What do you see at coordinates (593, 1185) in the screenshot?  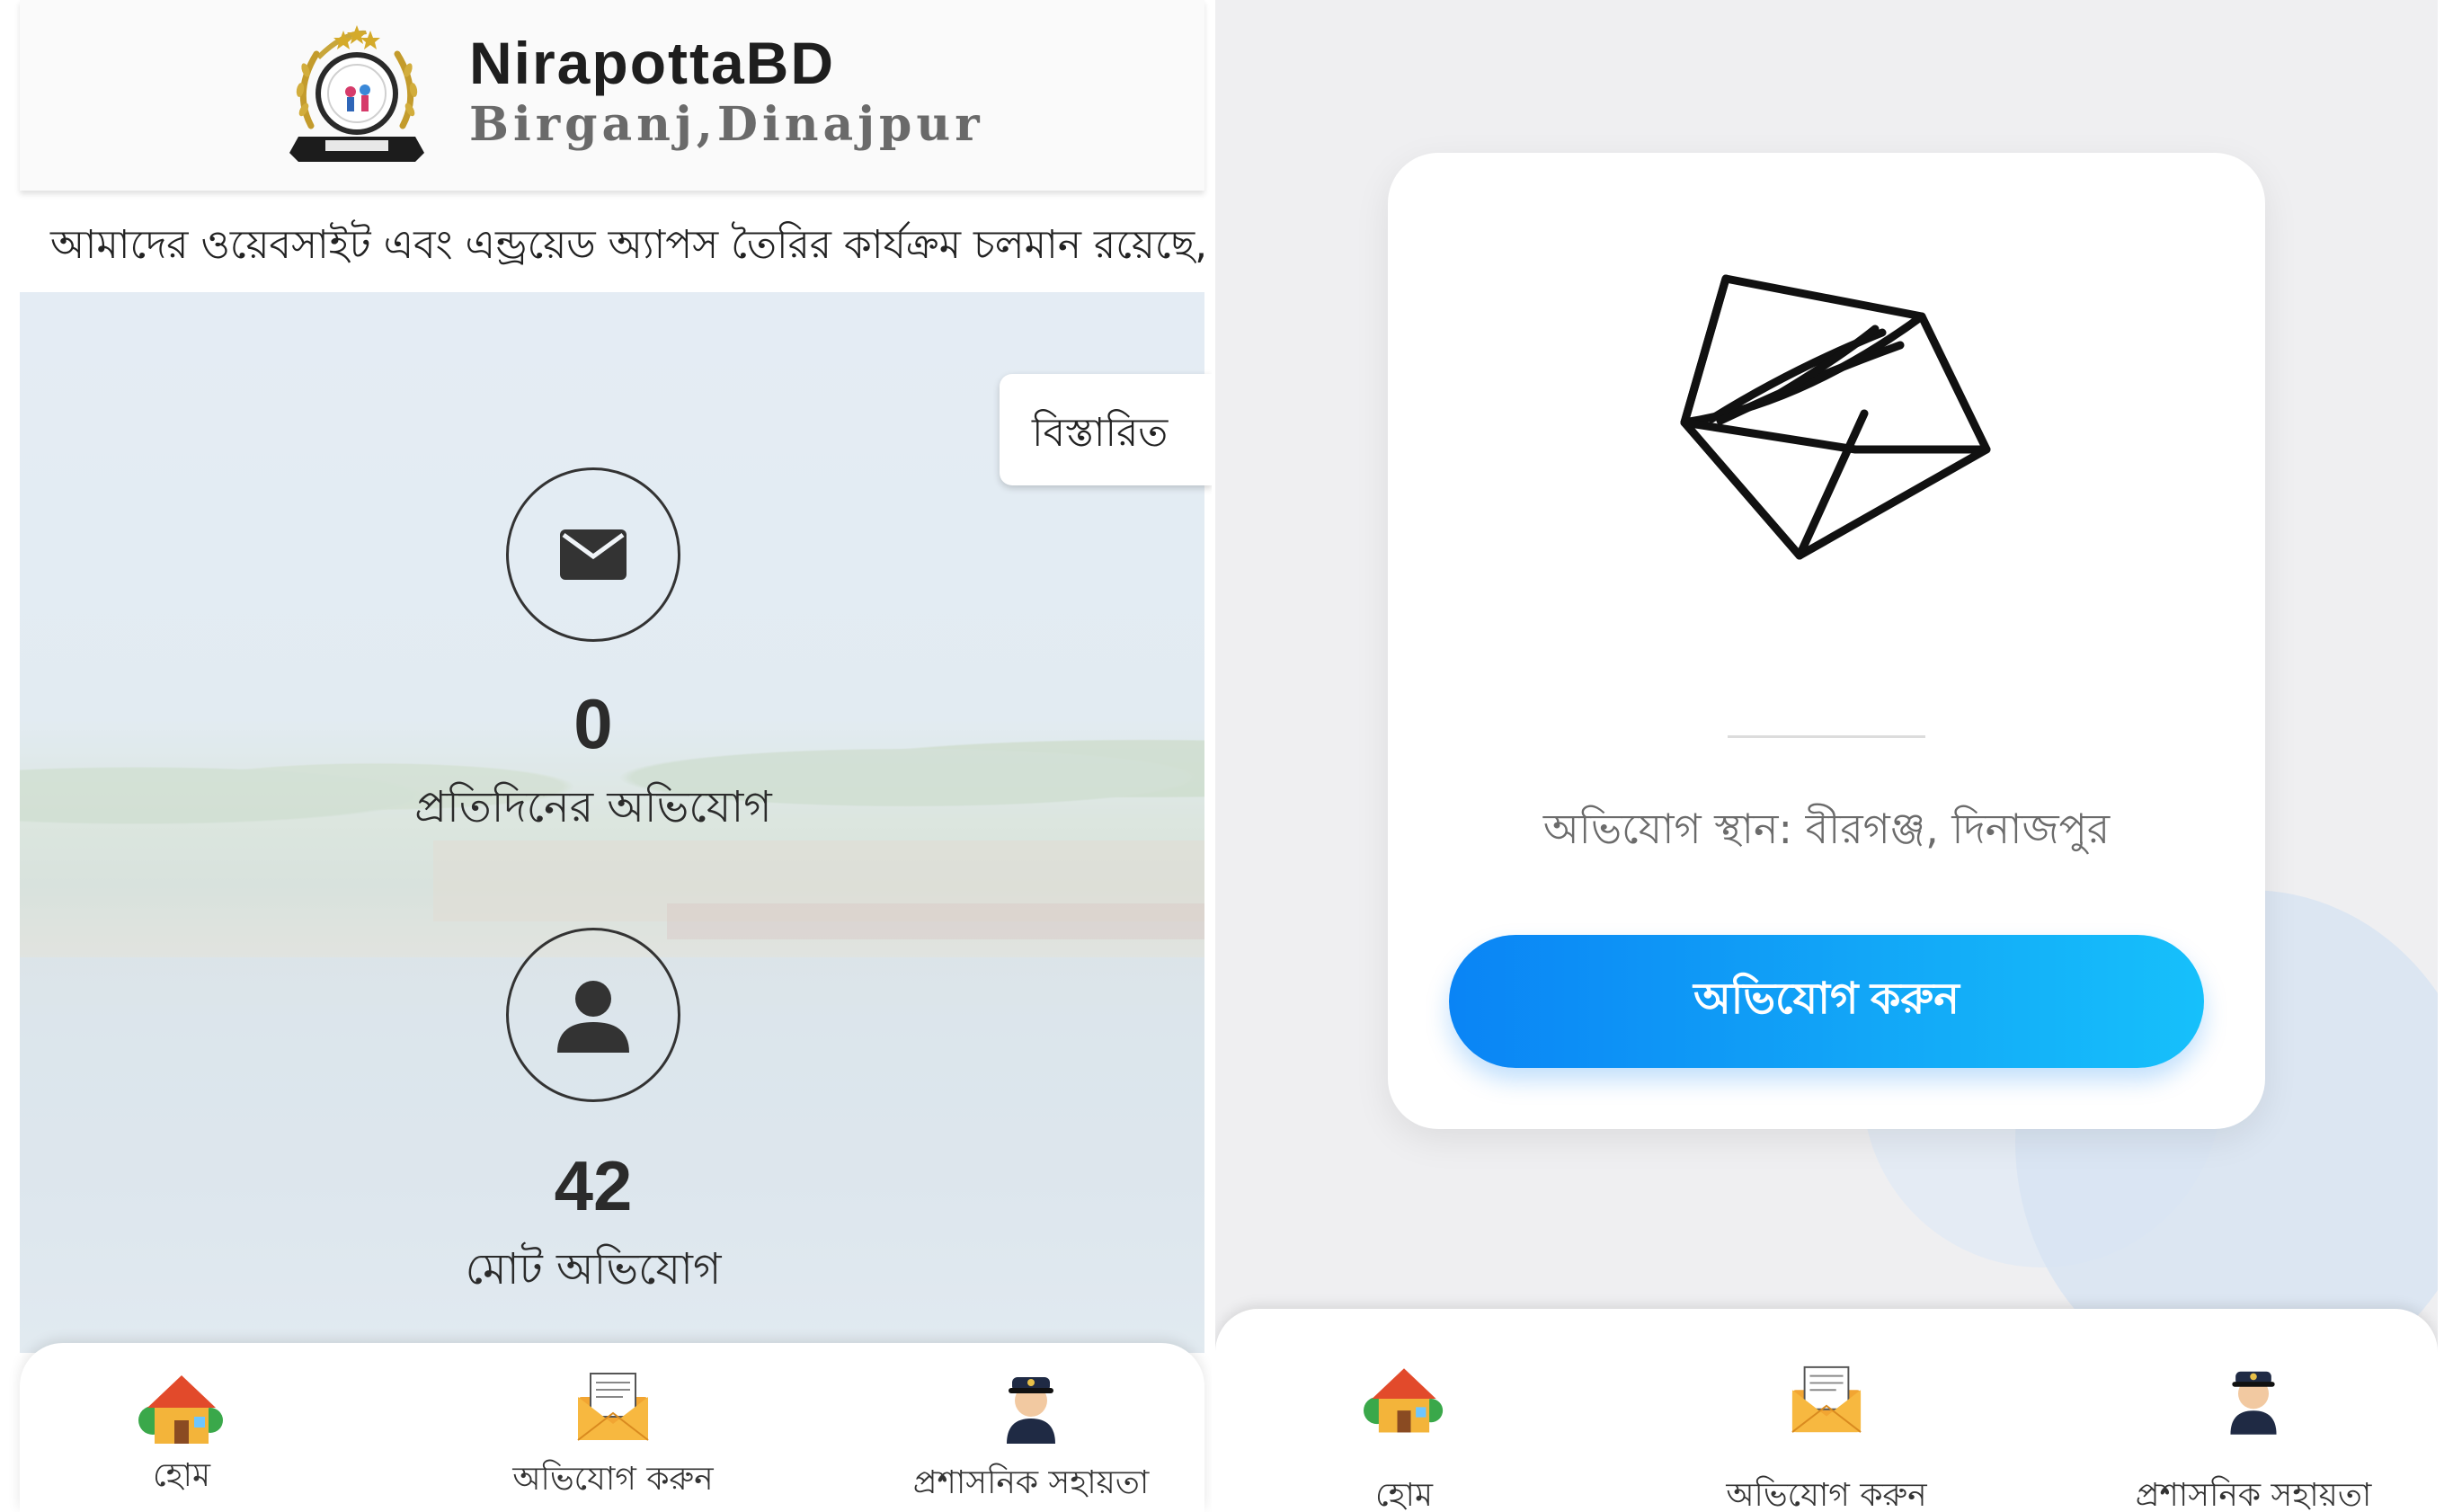 I see `total-complaints-count: 42` at bounding box center [593, 1185].